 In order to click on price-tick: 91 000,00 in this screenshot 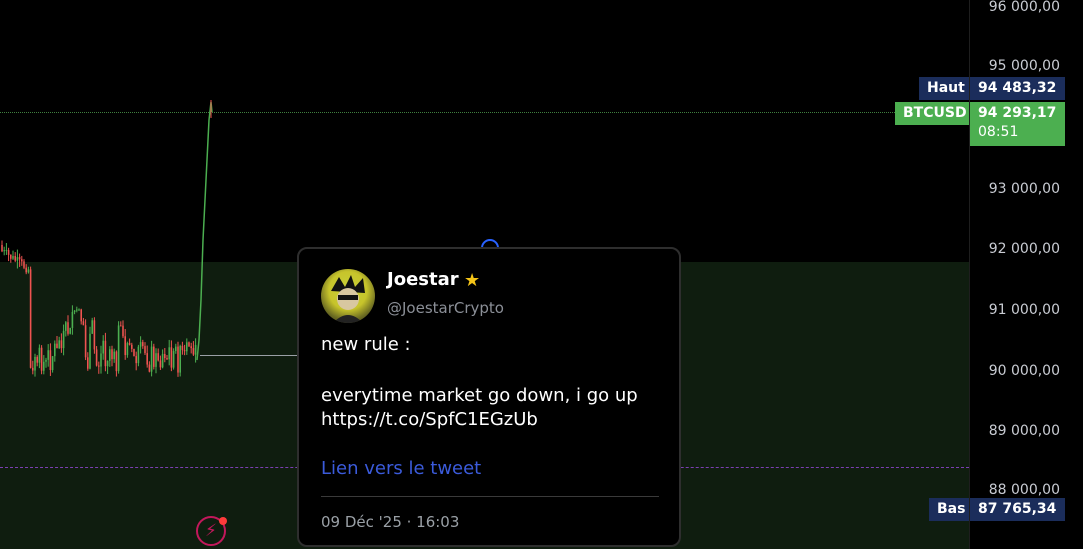, I will do `click(1024, 310)`.